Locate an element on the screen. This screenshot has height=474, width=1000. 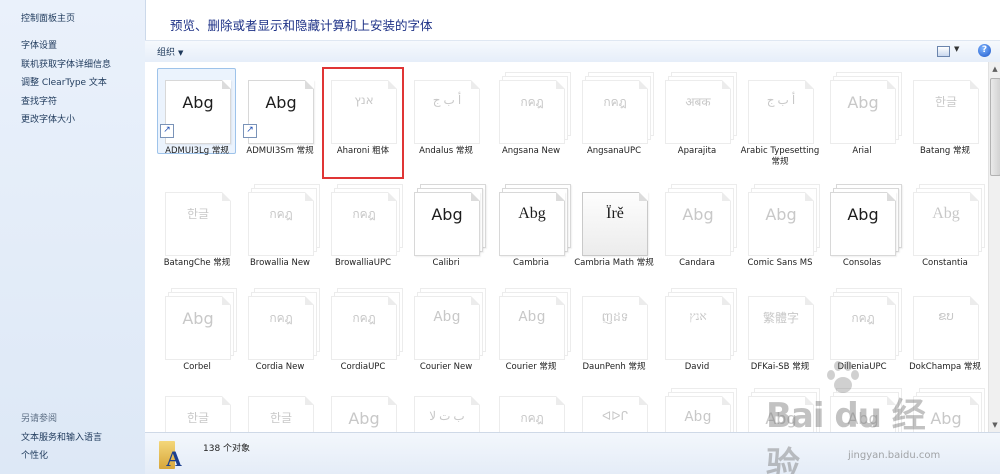
font-name-label: Candara is located at coordinates (697, 263).